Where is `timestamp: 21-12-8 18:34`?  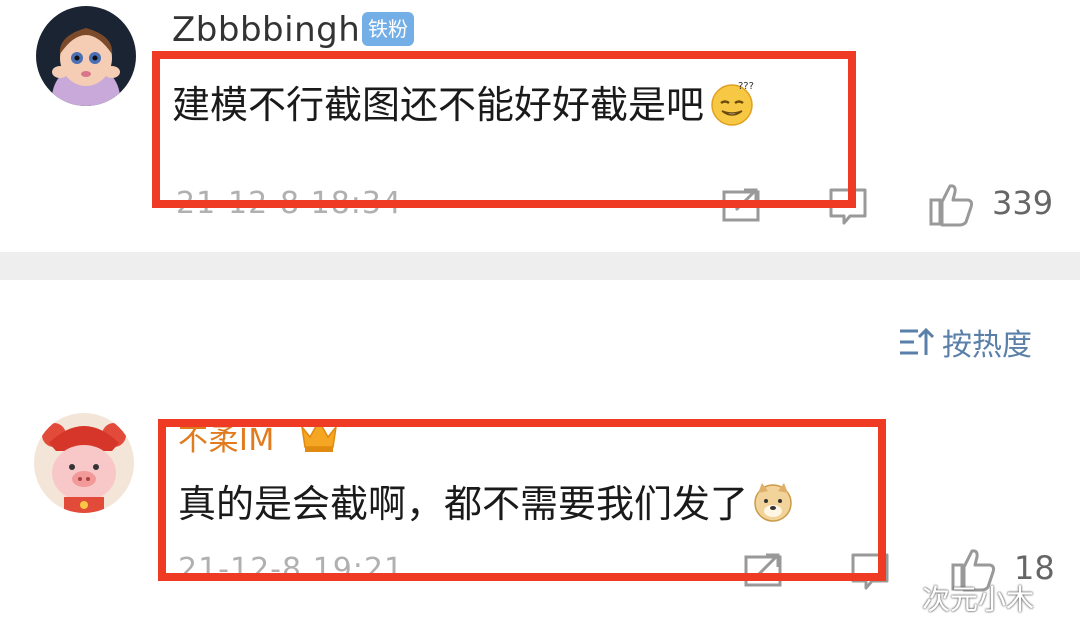
timestamp: 21-12-8 18:34 is located at coordinates (289, 203).